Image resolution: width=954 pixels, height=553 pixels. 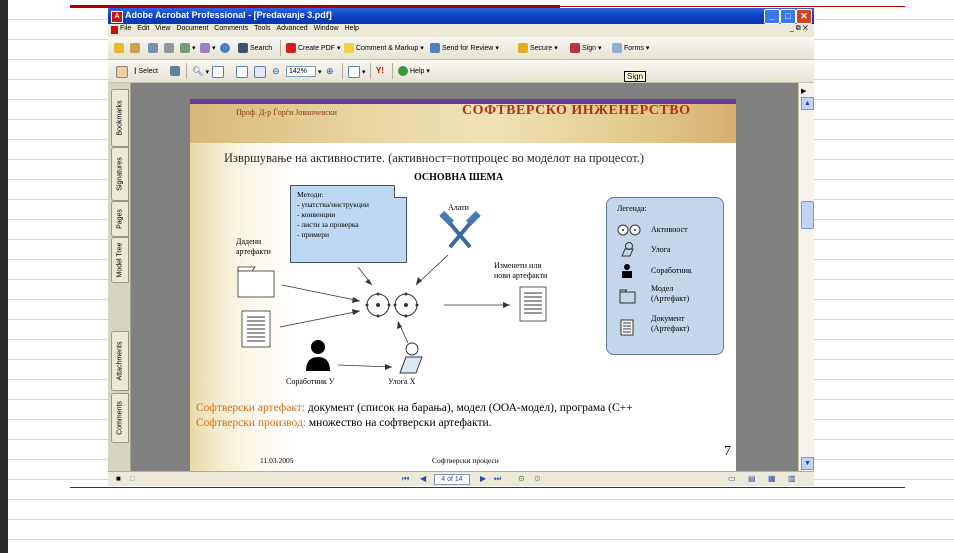 I want to click on sign-button: Sign ▾, so click(x=586, y=48).